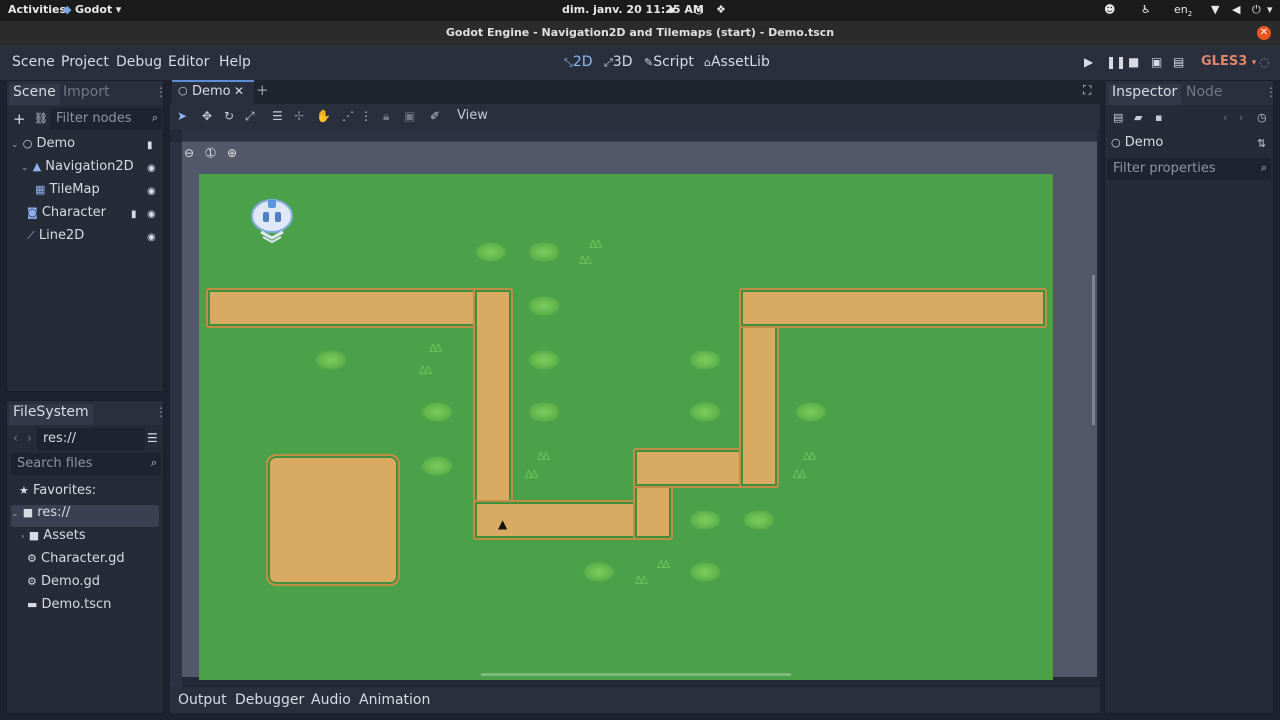  Describe the element at coordinates (235, 62) in the screenshot. I see `menu-help: Help` at that location.